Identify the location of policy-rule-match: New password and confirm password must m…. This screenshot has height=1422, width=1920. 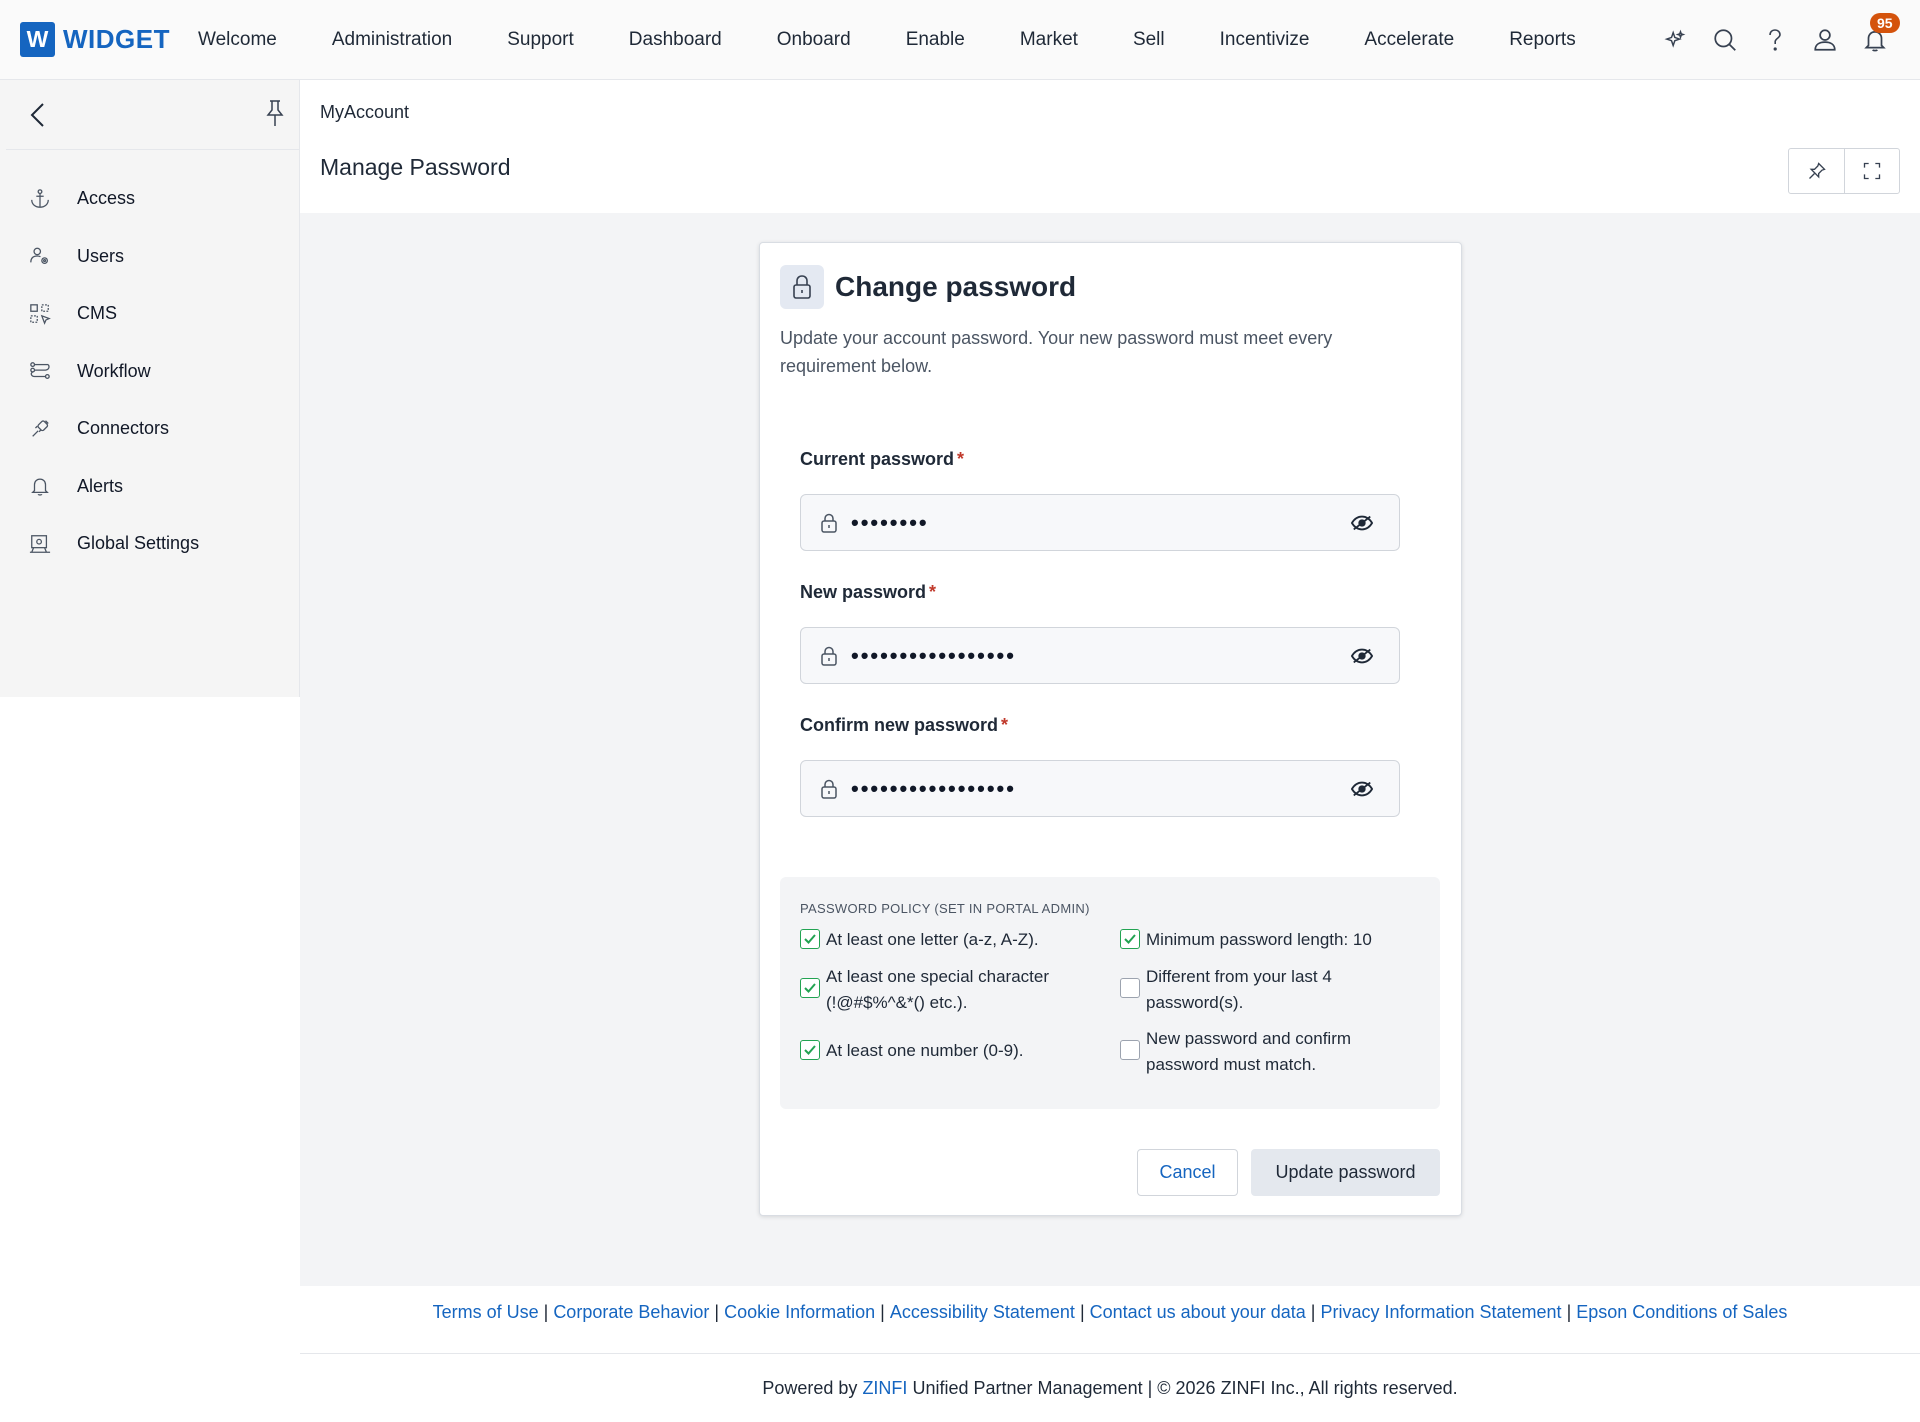
(1250, 1052).